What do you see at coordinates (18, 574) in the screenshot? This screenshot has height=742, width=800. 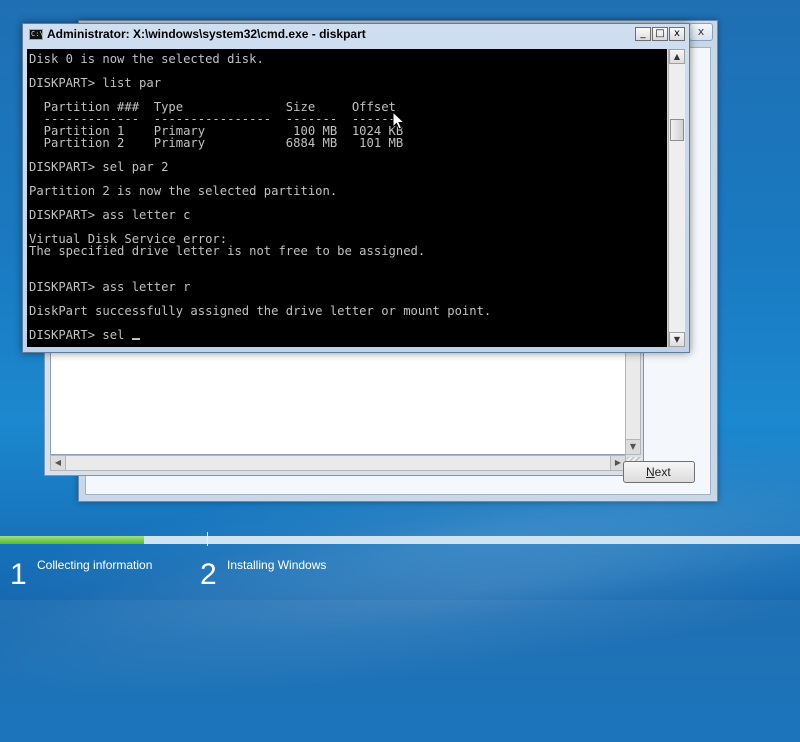 I see `step-number: 1` at bounding box center [18, 574].